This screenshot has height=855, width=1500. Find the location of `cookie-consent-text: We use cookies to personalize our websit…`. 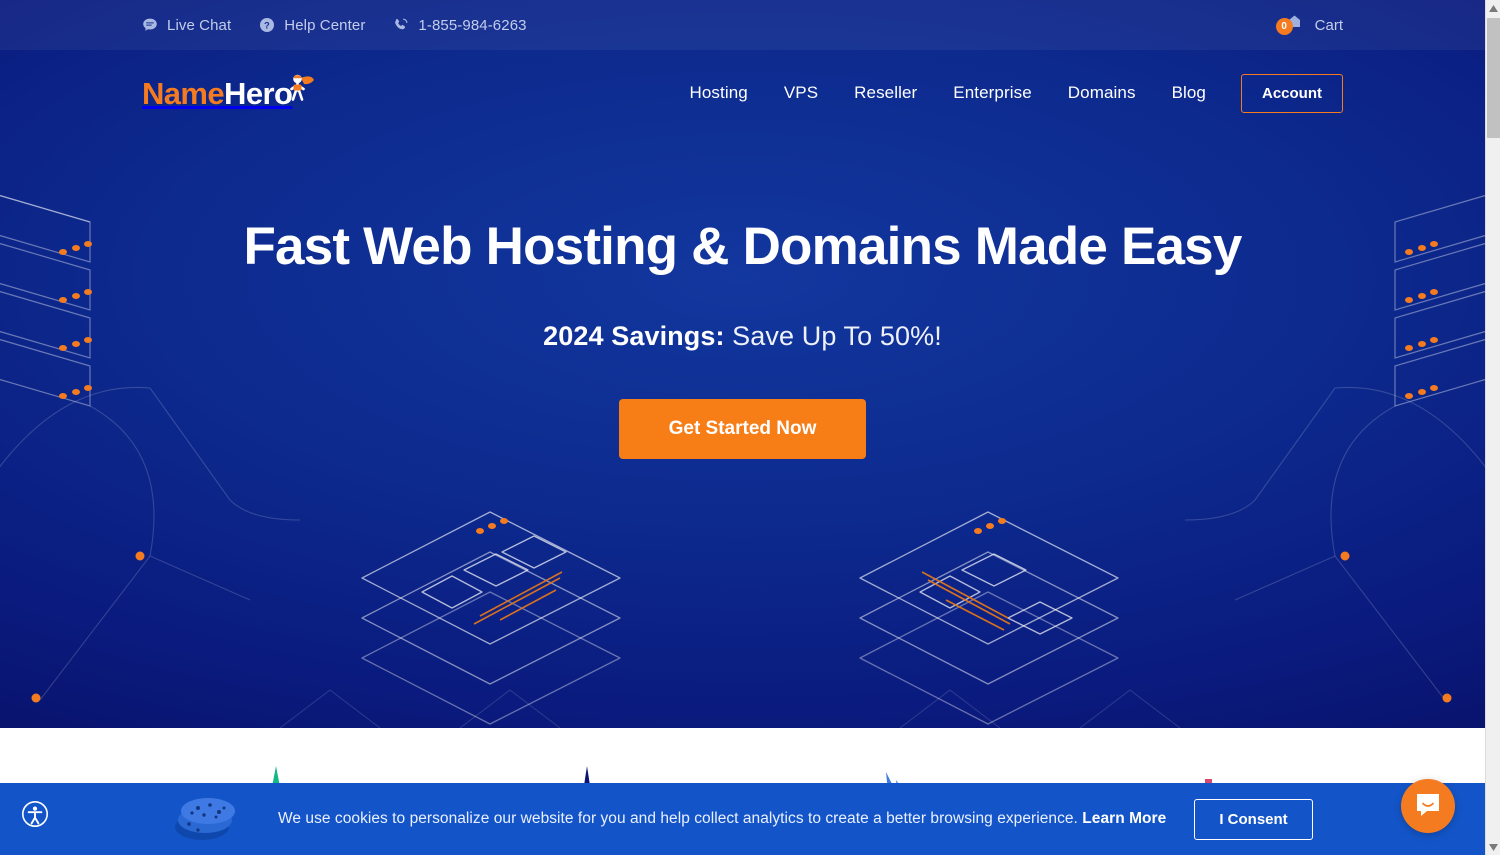

cookie-consent-text: We use cookies to personalize our websit… is located at coordinates (722, 819).